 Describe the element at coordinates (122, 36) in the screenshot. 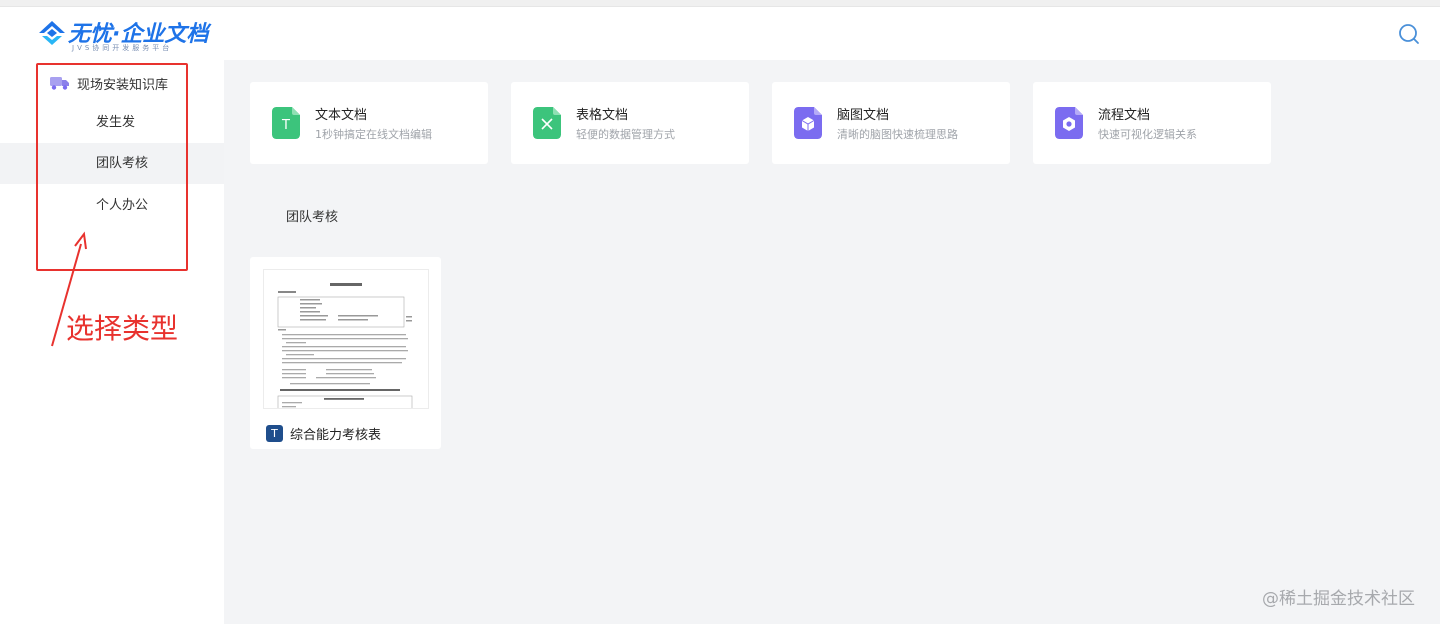

I see `logo: 无忧·企业文档 JVS协同开发服务平台` at that location.